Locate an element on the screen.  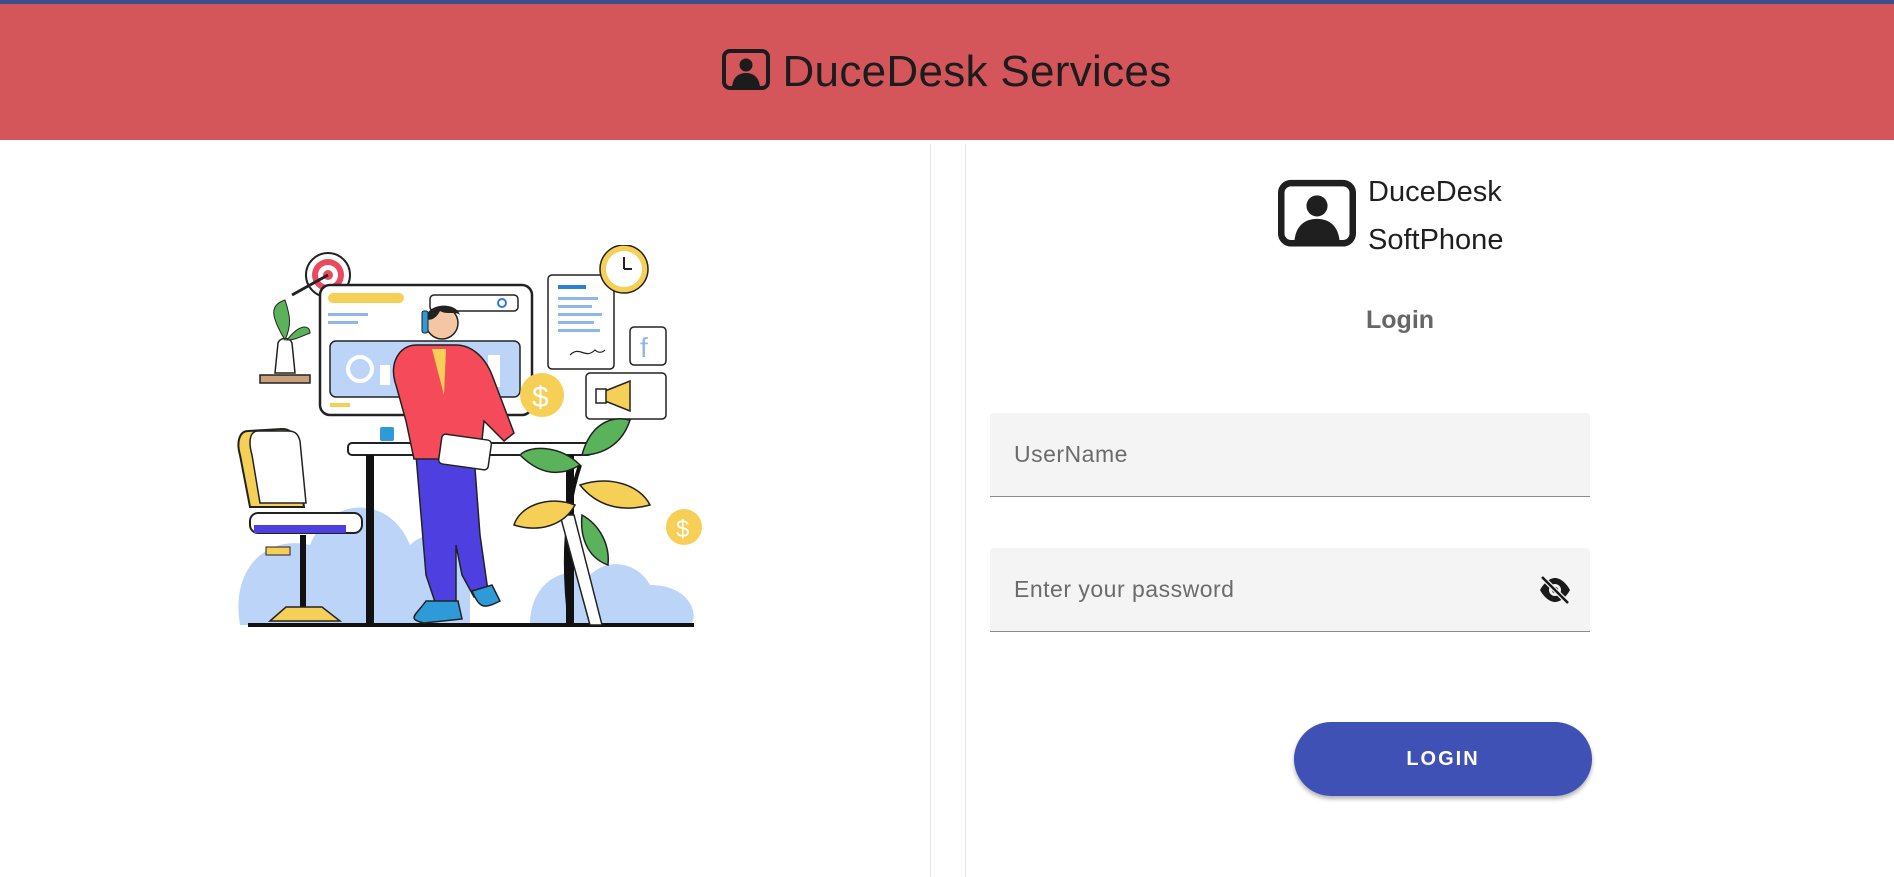
login-heading: Login is located at coordinates (1400, 320).